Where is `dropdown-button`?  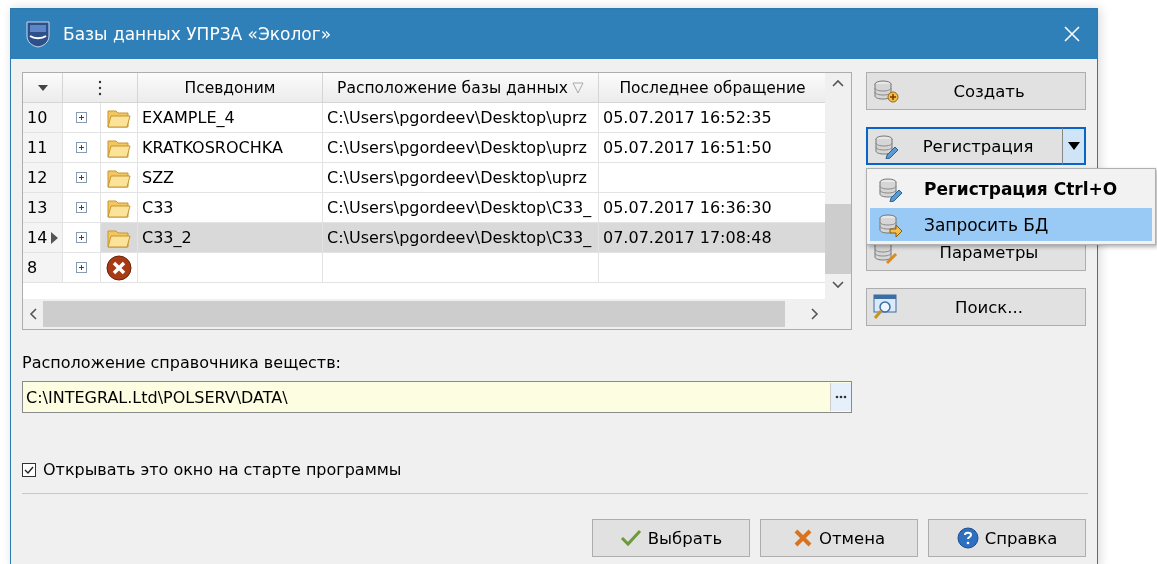 dropdown-button is located at coordinates (1074, 146).